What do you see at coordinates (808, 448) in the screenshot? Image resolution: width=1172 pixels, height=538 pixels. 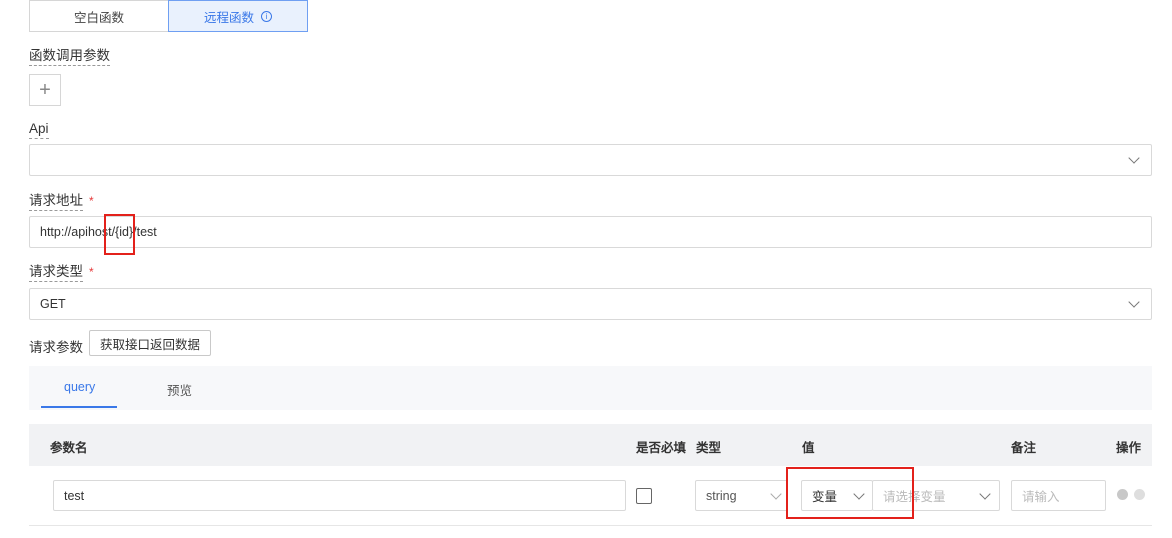 I see `column-header-value: 值` at bounding box center [808, 448].